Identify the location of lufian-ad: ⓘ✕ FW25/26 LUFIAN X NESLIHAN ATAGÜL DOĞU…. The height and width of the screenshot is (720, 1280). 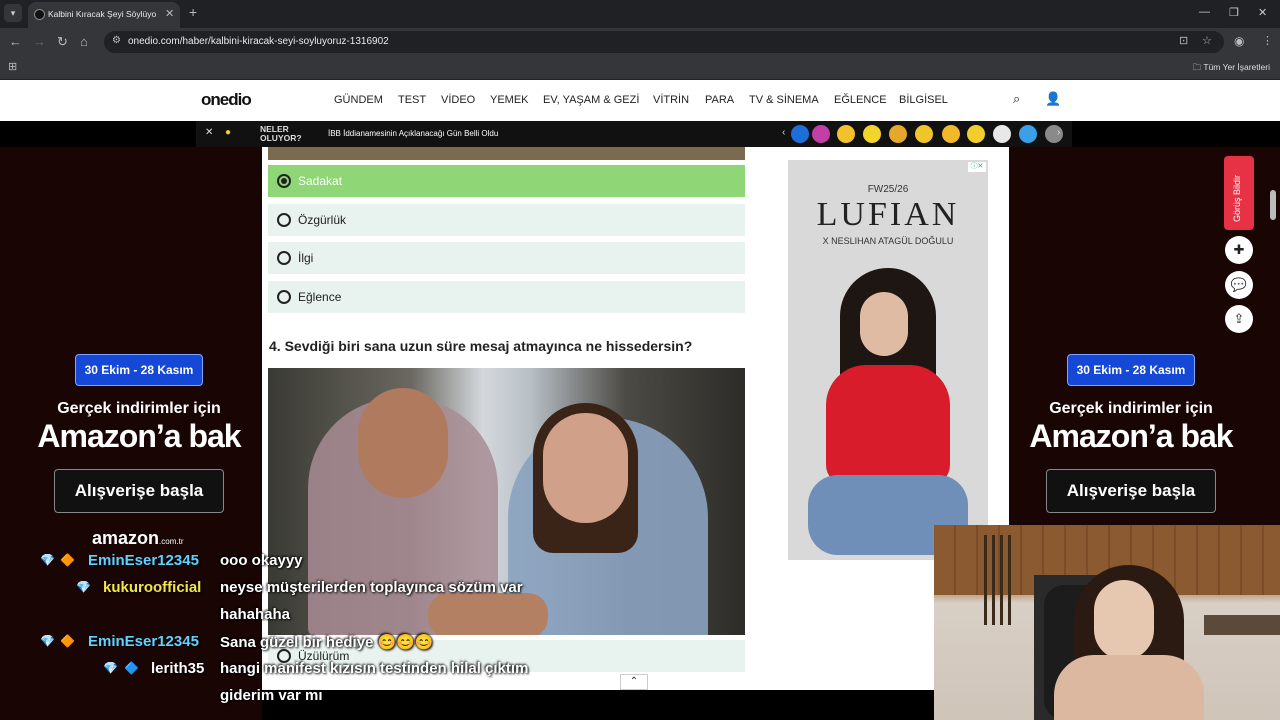
(888, 360).